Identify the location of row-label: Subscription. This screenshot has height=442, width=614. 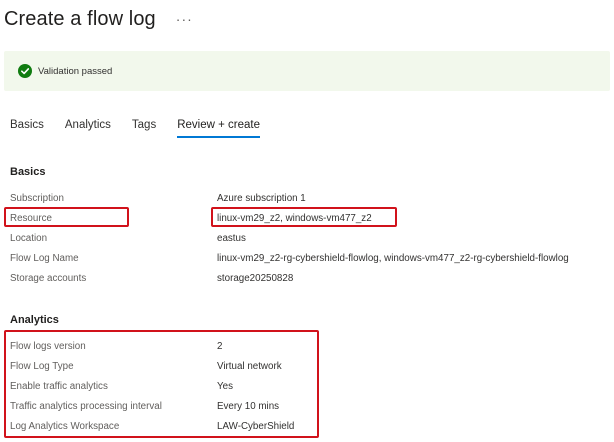
(37, 198).